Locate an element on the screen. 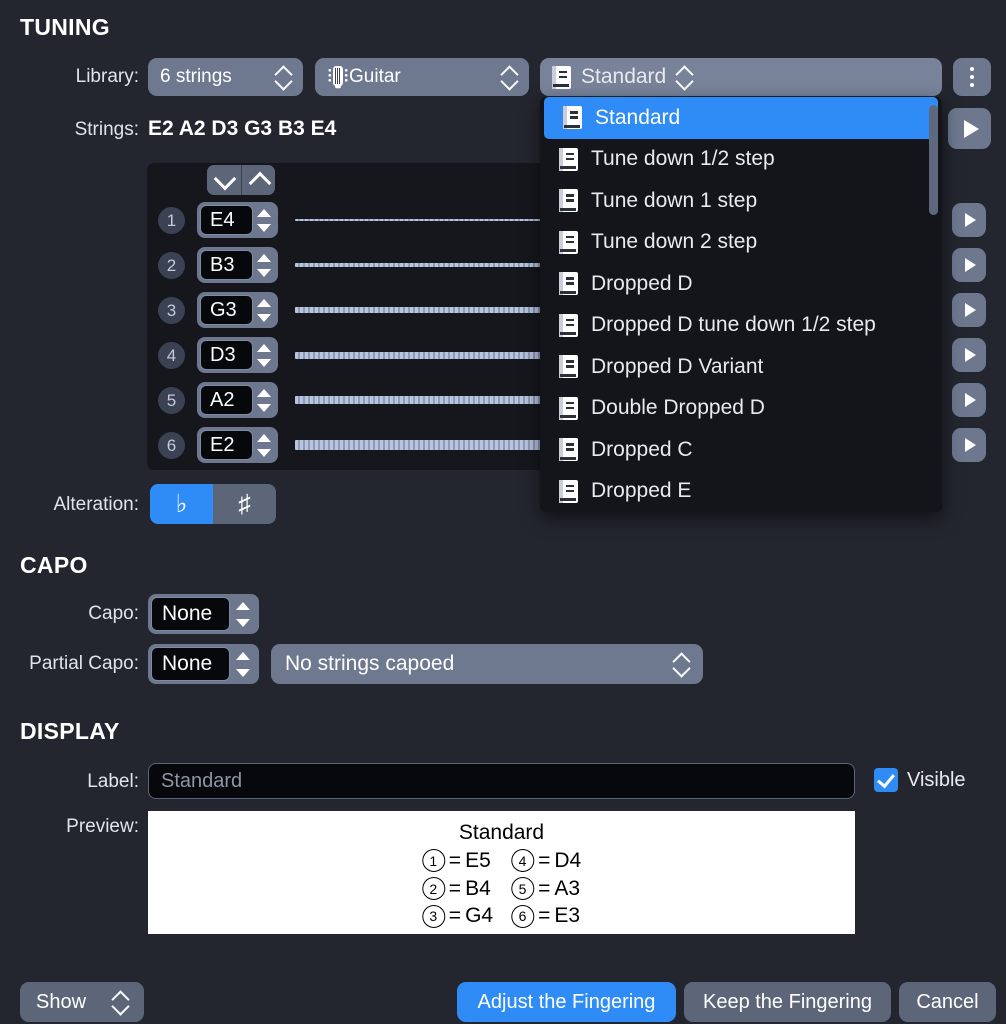 This screenshot has height=1024, width=1006. play-icon is located at coordinates (970, 355).